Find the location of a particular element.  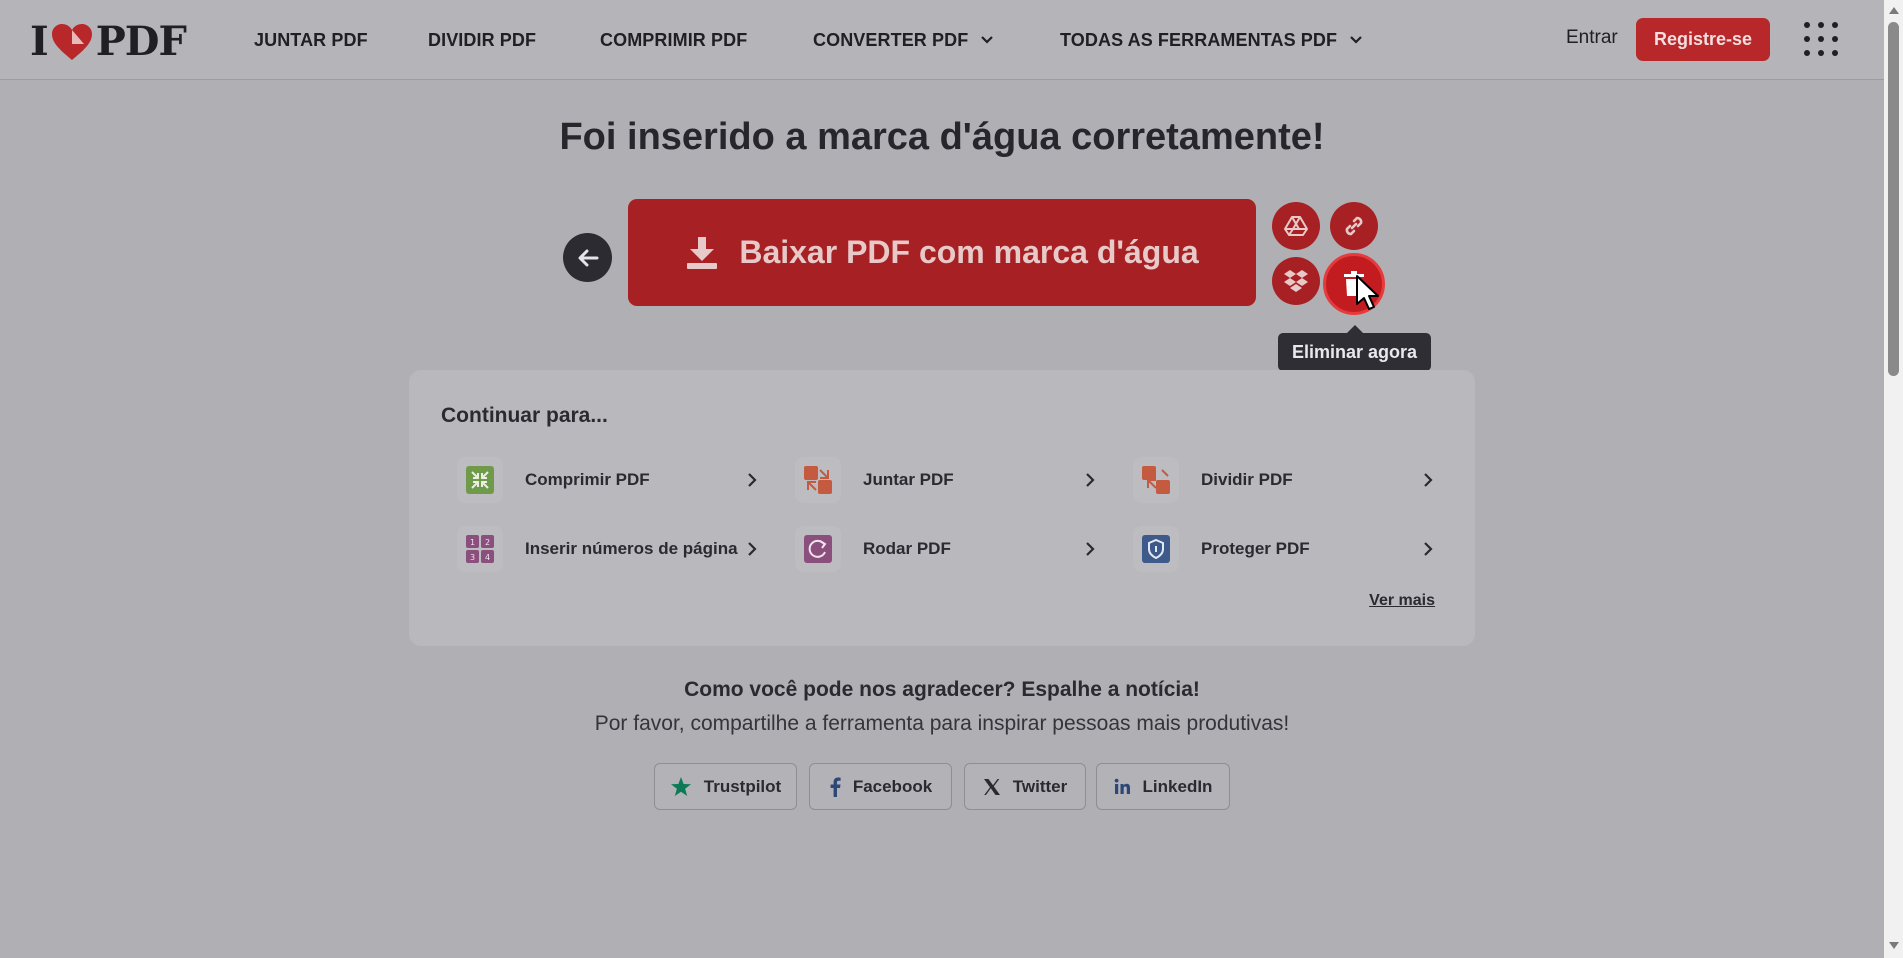

share-facebook-button: Facebook is located at coordinates (880, 786).